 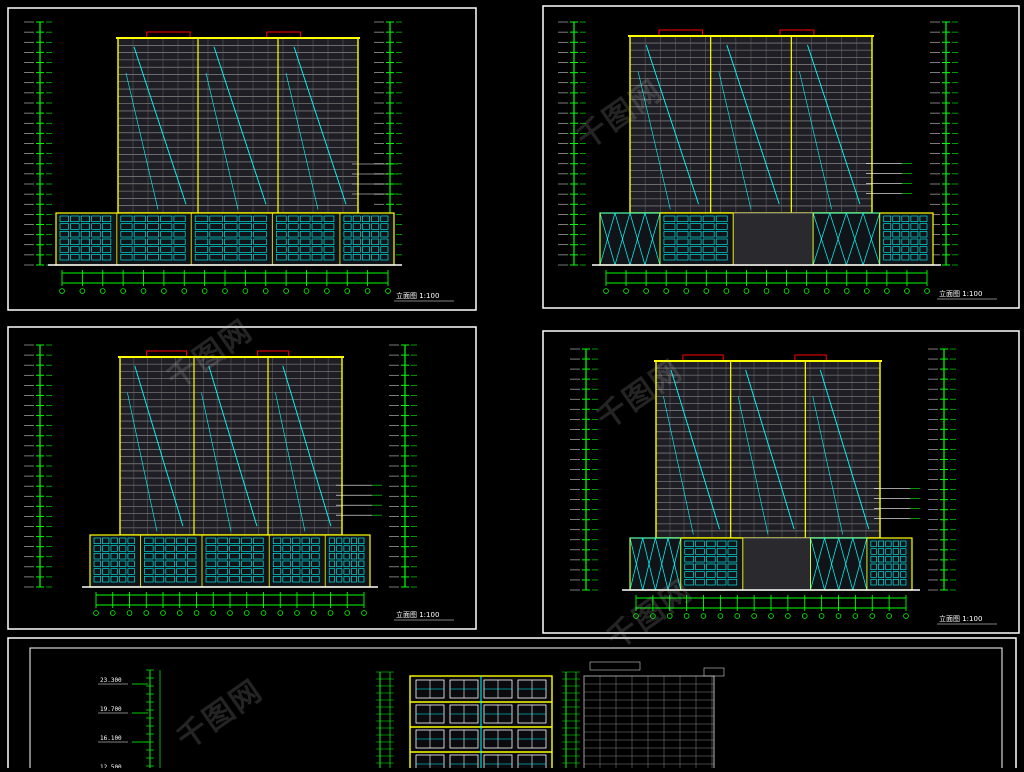 I want to click on level-label: 19.700, so click(x=111, y=709).